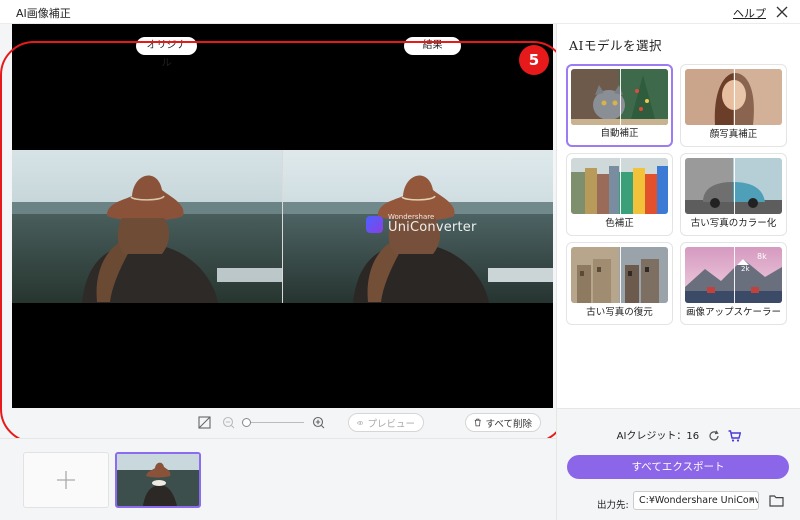  I want to click on color-correction-thumbnail, so click(619, 186).